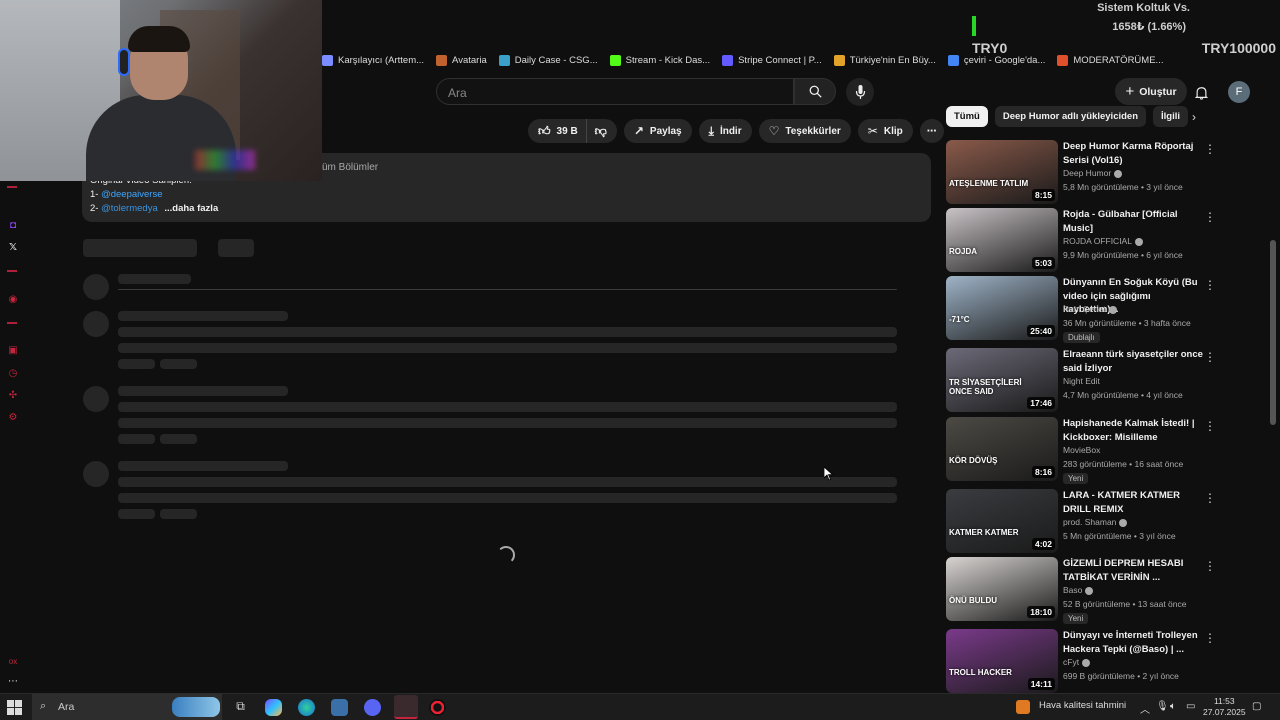 The height and width of the screenshot is (720, 1280). Describe the element at coordinates (1133, 221) in the screenshot. I see `video-title: Rojda - Gülbahar [Official Music]` at that location.